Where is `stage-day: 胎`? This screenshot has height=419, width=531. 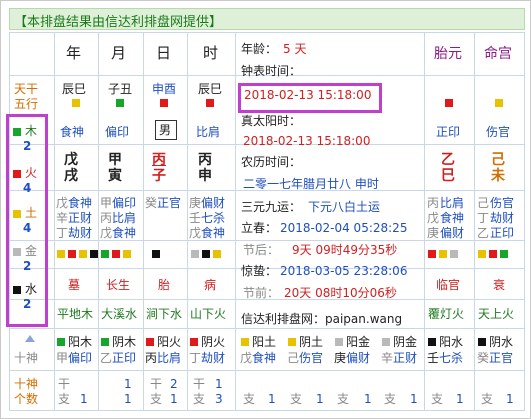 stage-day: 胎 is located at coordinates (164, 285).